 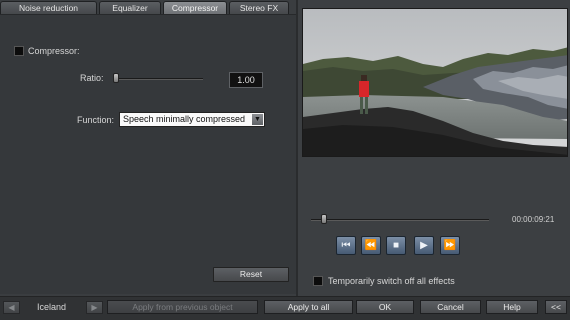 I want to click on tab-equalizer: Equalizer, so click(x=130, y=7).